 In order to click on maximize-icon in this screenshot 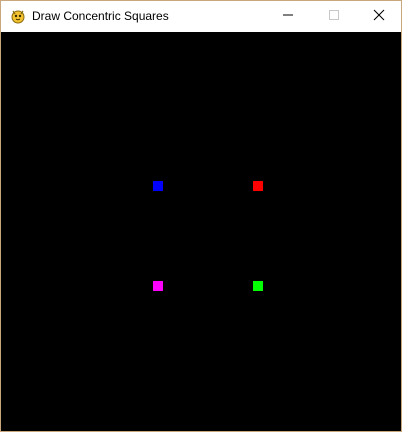, I will do `click(334, 17)`.